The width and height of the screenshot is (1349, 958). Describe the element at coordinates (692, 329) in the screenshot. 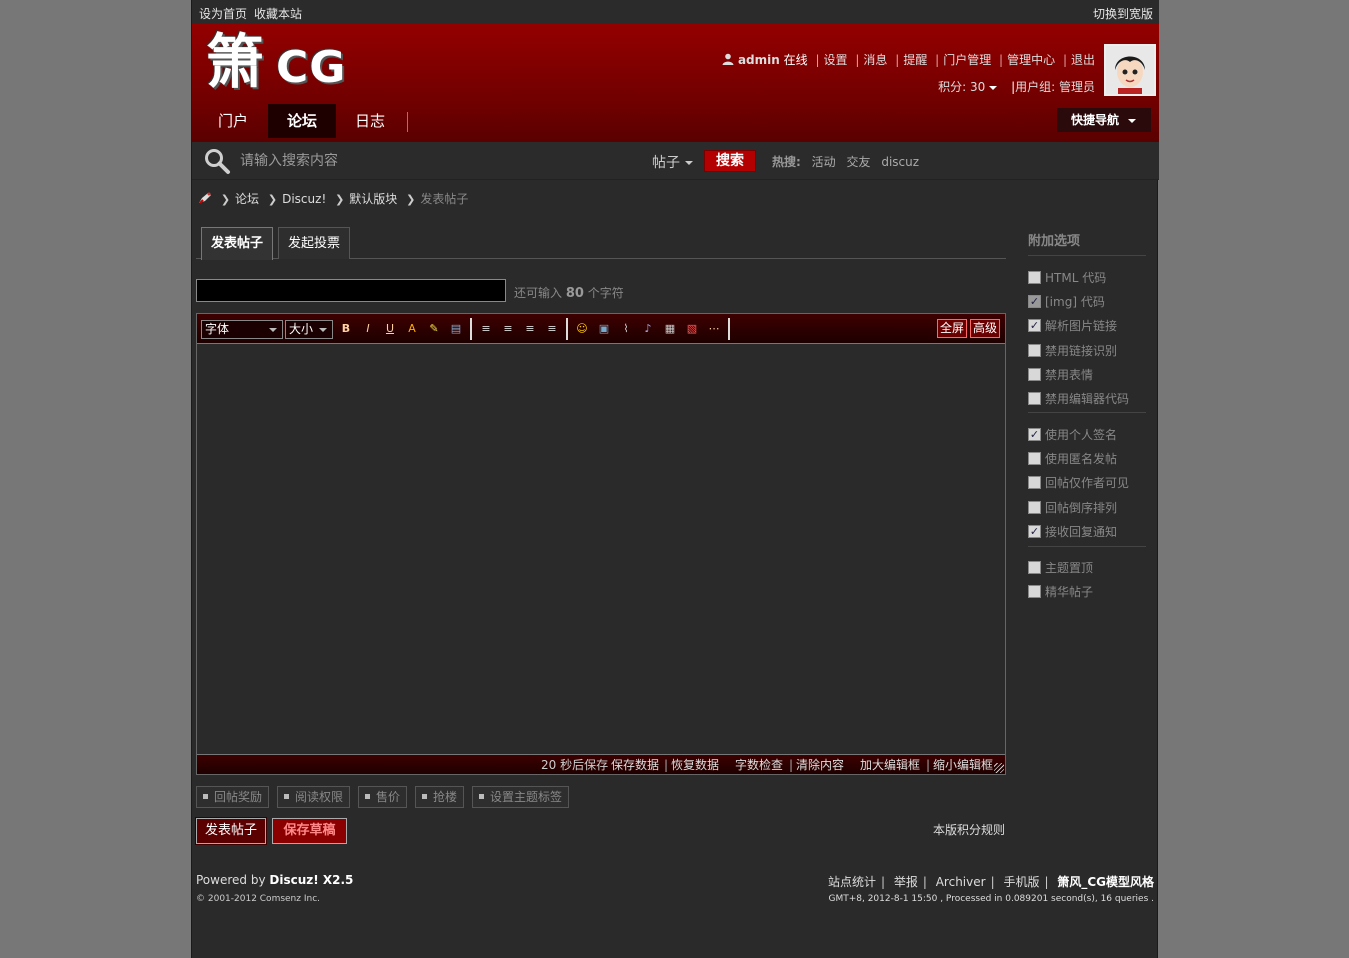

I see `flash-icon: ▧` at that location.